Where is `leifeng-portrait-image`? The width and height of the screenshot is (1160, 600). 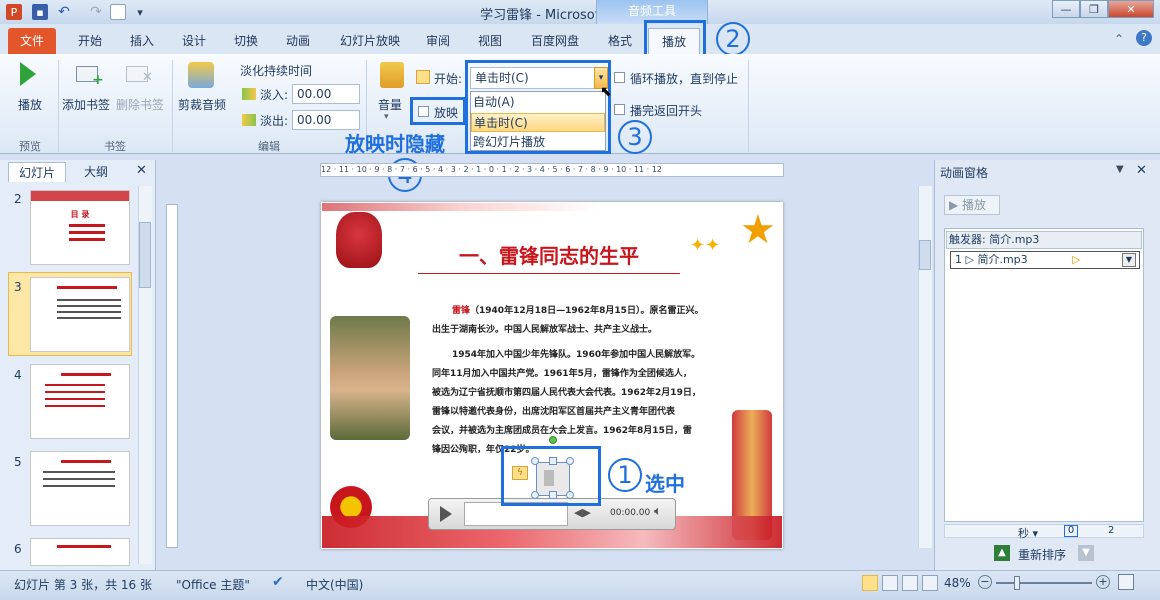
leifeng-portrait-image is located at coordinates (370, 378).